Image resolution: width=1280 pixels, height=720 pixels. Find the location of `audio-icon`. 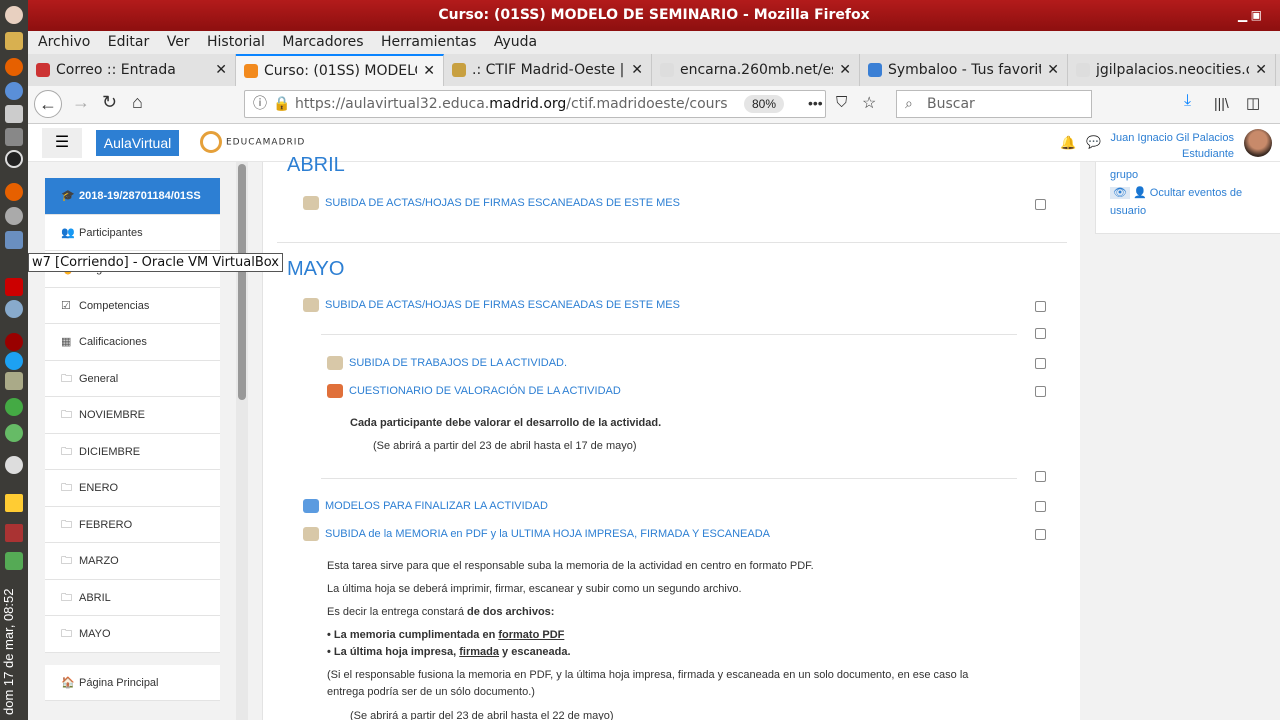

audio-icon is located at coordinates (14, 533).